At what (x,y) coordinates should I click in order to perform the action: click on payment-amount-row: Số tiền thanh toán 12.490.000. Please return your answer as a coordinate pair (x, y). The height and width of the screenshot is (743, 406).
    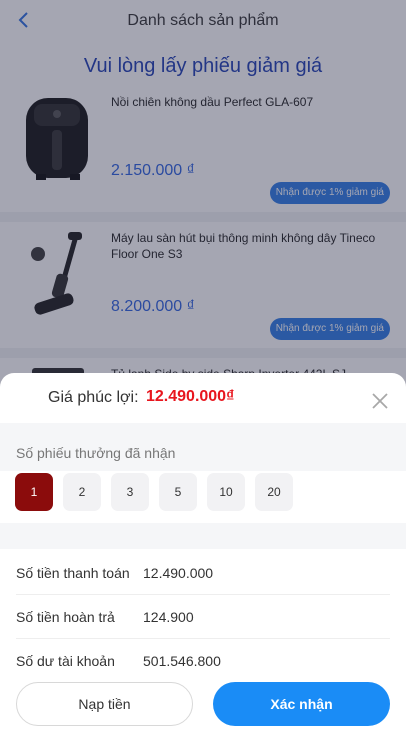
    Looking at the image, I should click on (203, 573).